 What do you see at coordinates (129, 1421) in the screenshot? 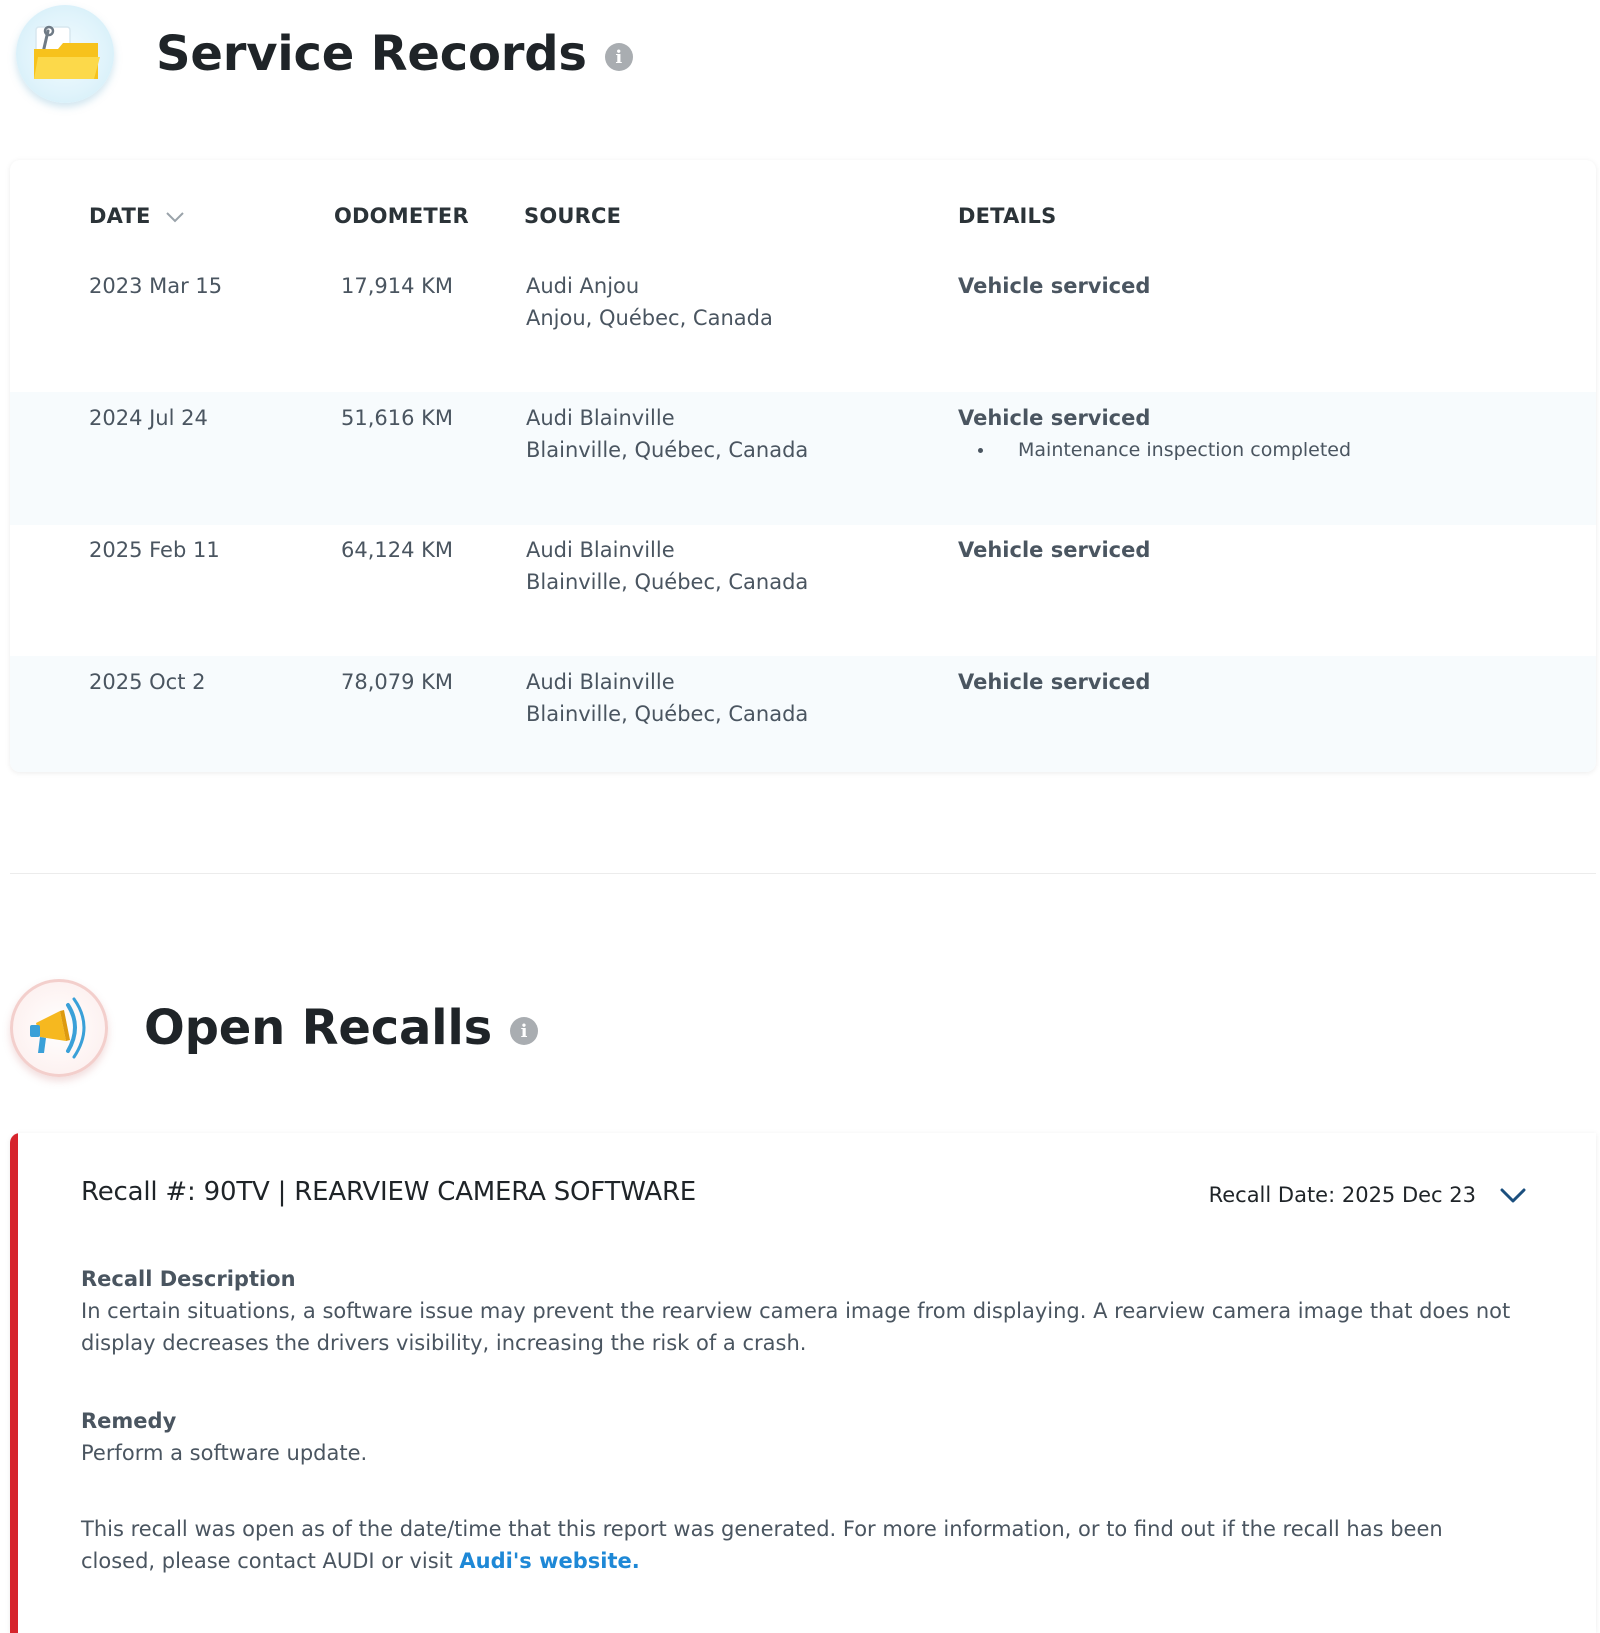
I see `recall-remedy-label: Remedy` at bounding box center [129, 1421].